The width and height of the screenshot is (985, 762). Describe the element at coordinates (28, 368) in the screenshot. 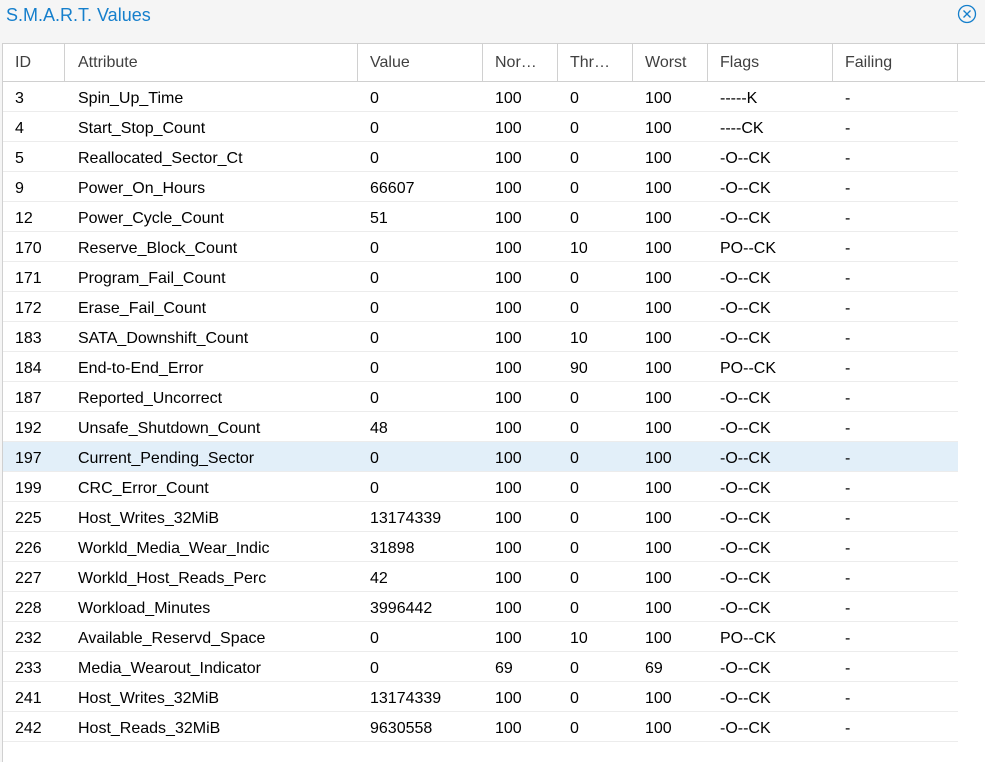

I see `cell-id: 184` at that location.